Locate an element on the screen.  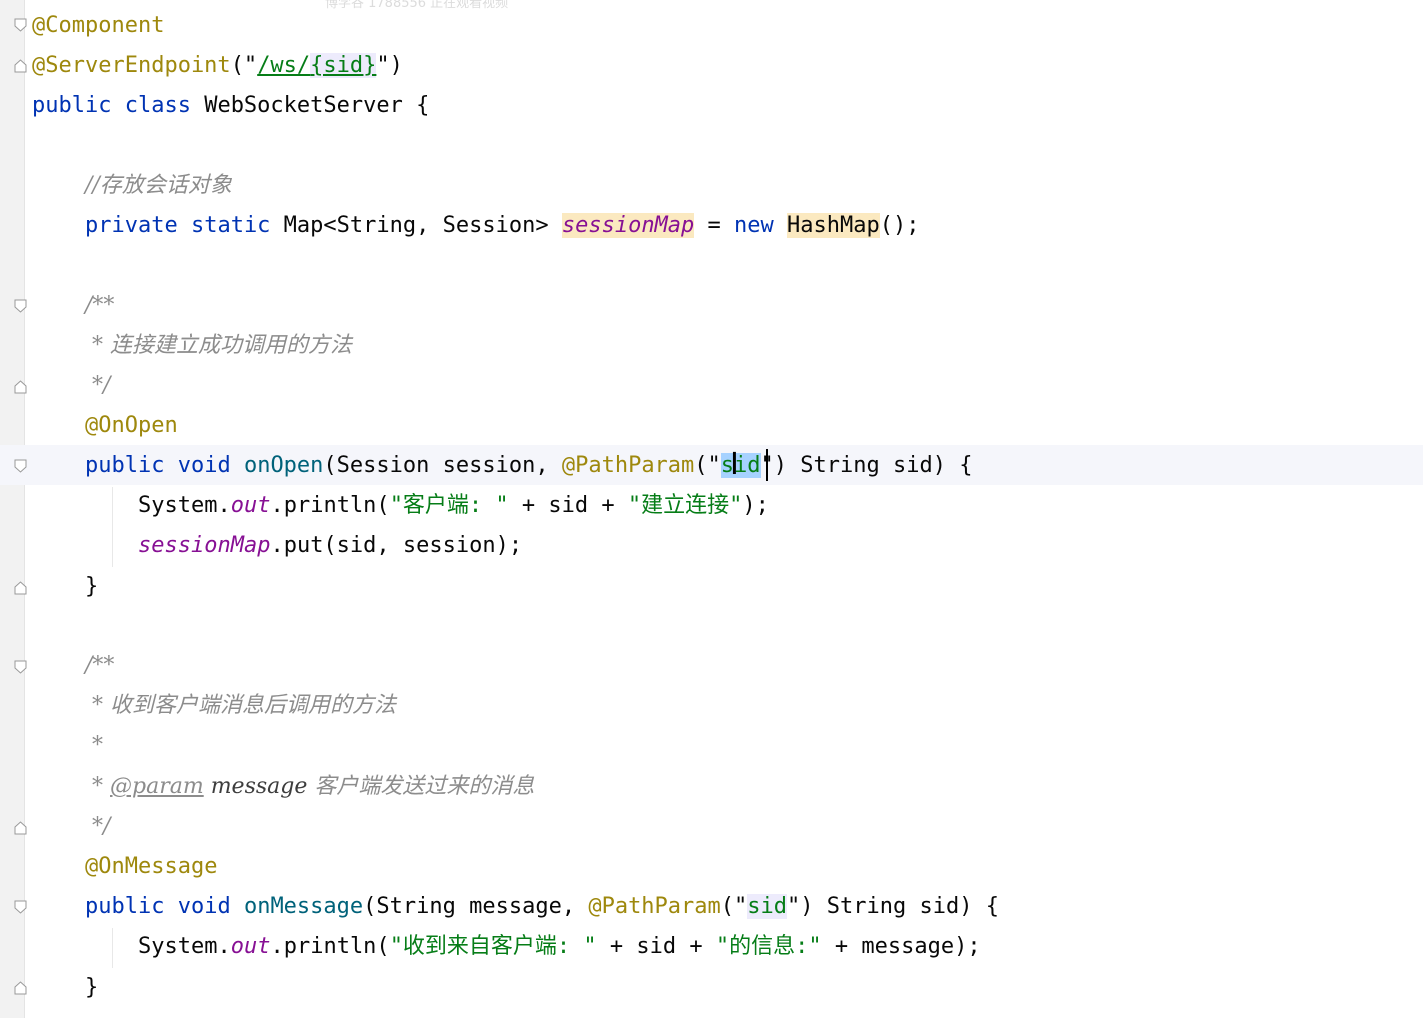
code-line-17: /** is located at coordinates (99, 666).